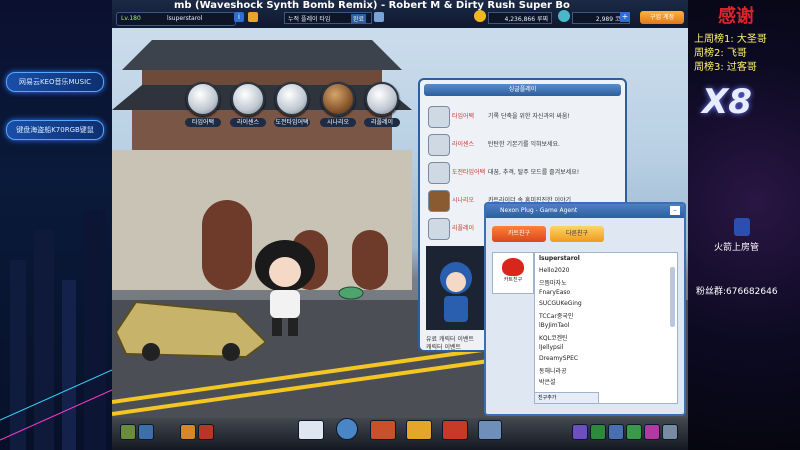 The image size is (800, 450). What do you see at coordinates (625, 17) in the screenshot?
I see `add-coin-icon: +` at bounding box center [625, 17].